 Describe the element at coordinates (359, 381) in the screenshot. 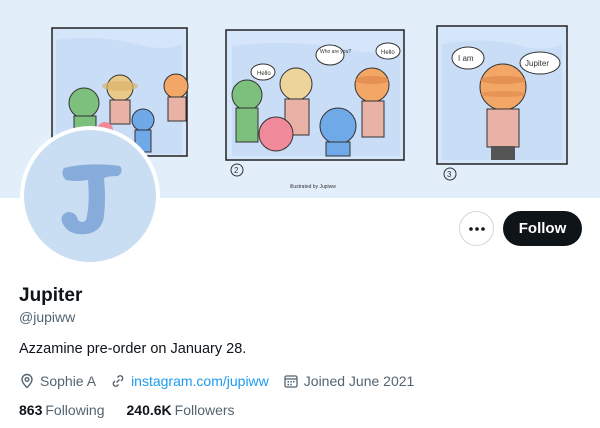

I see `joined-date: Joined June 2021` at that location.